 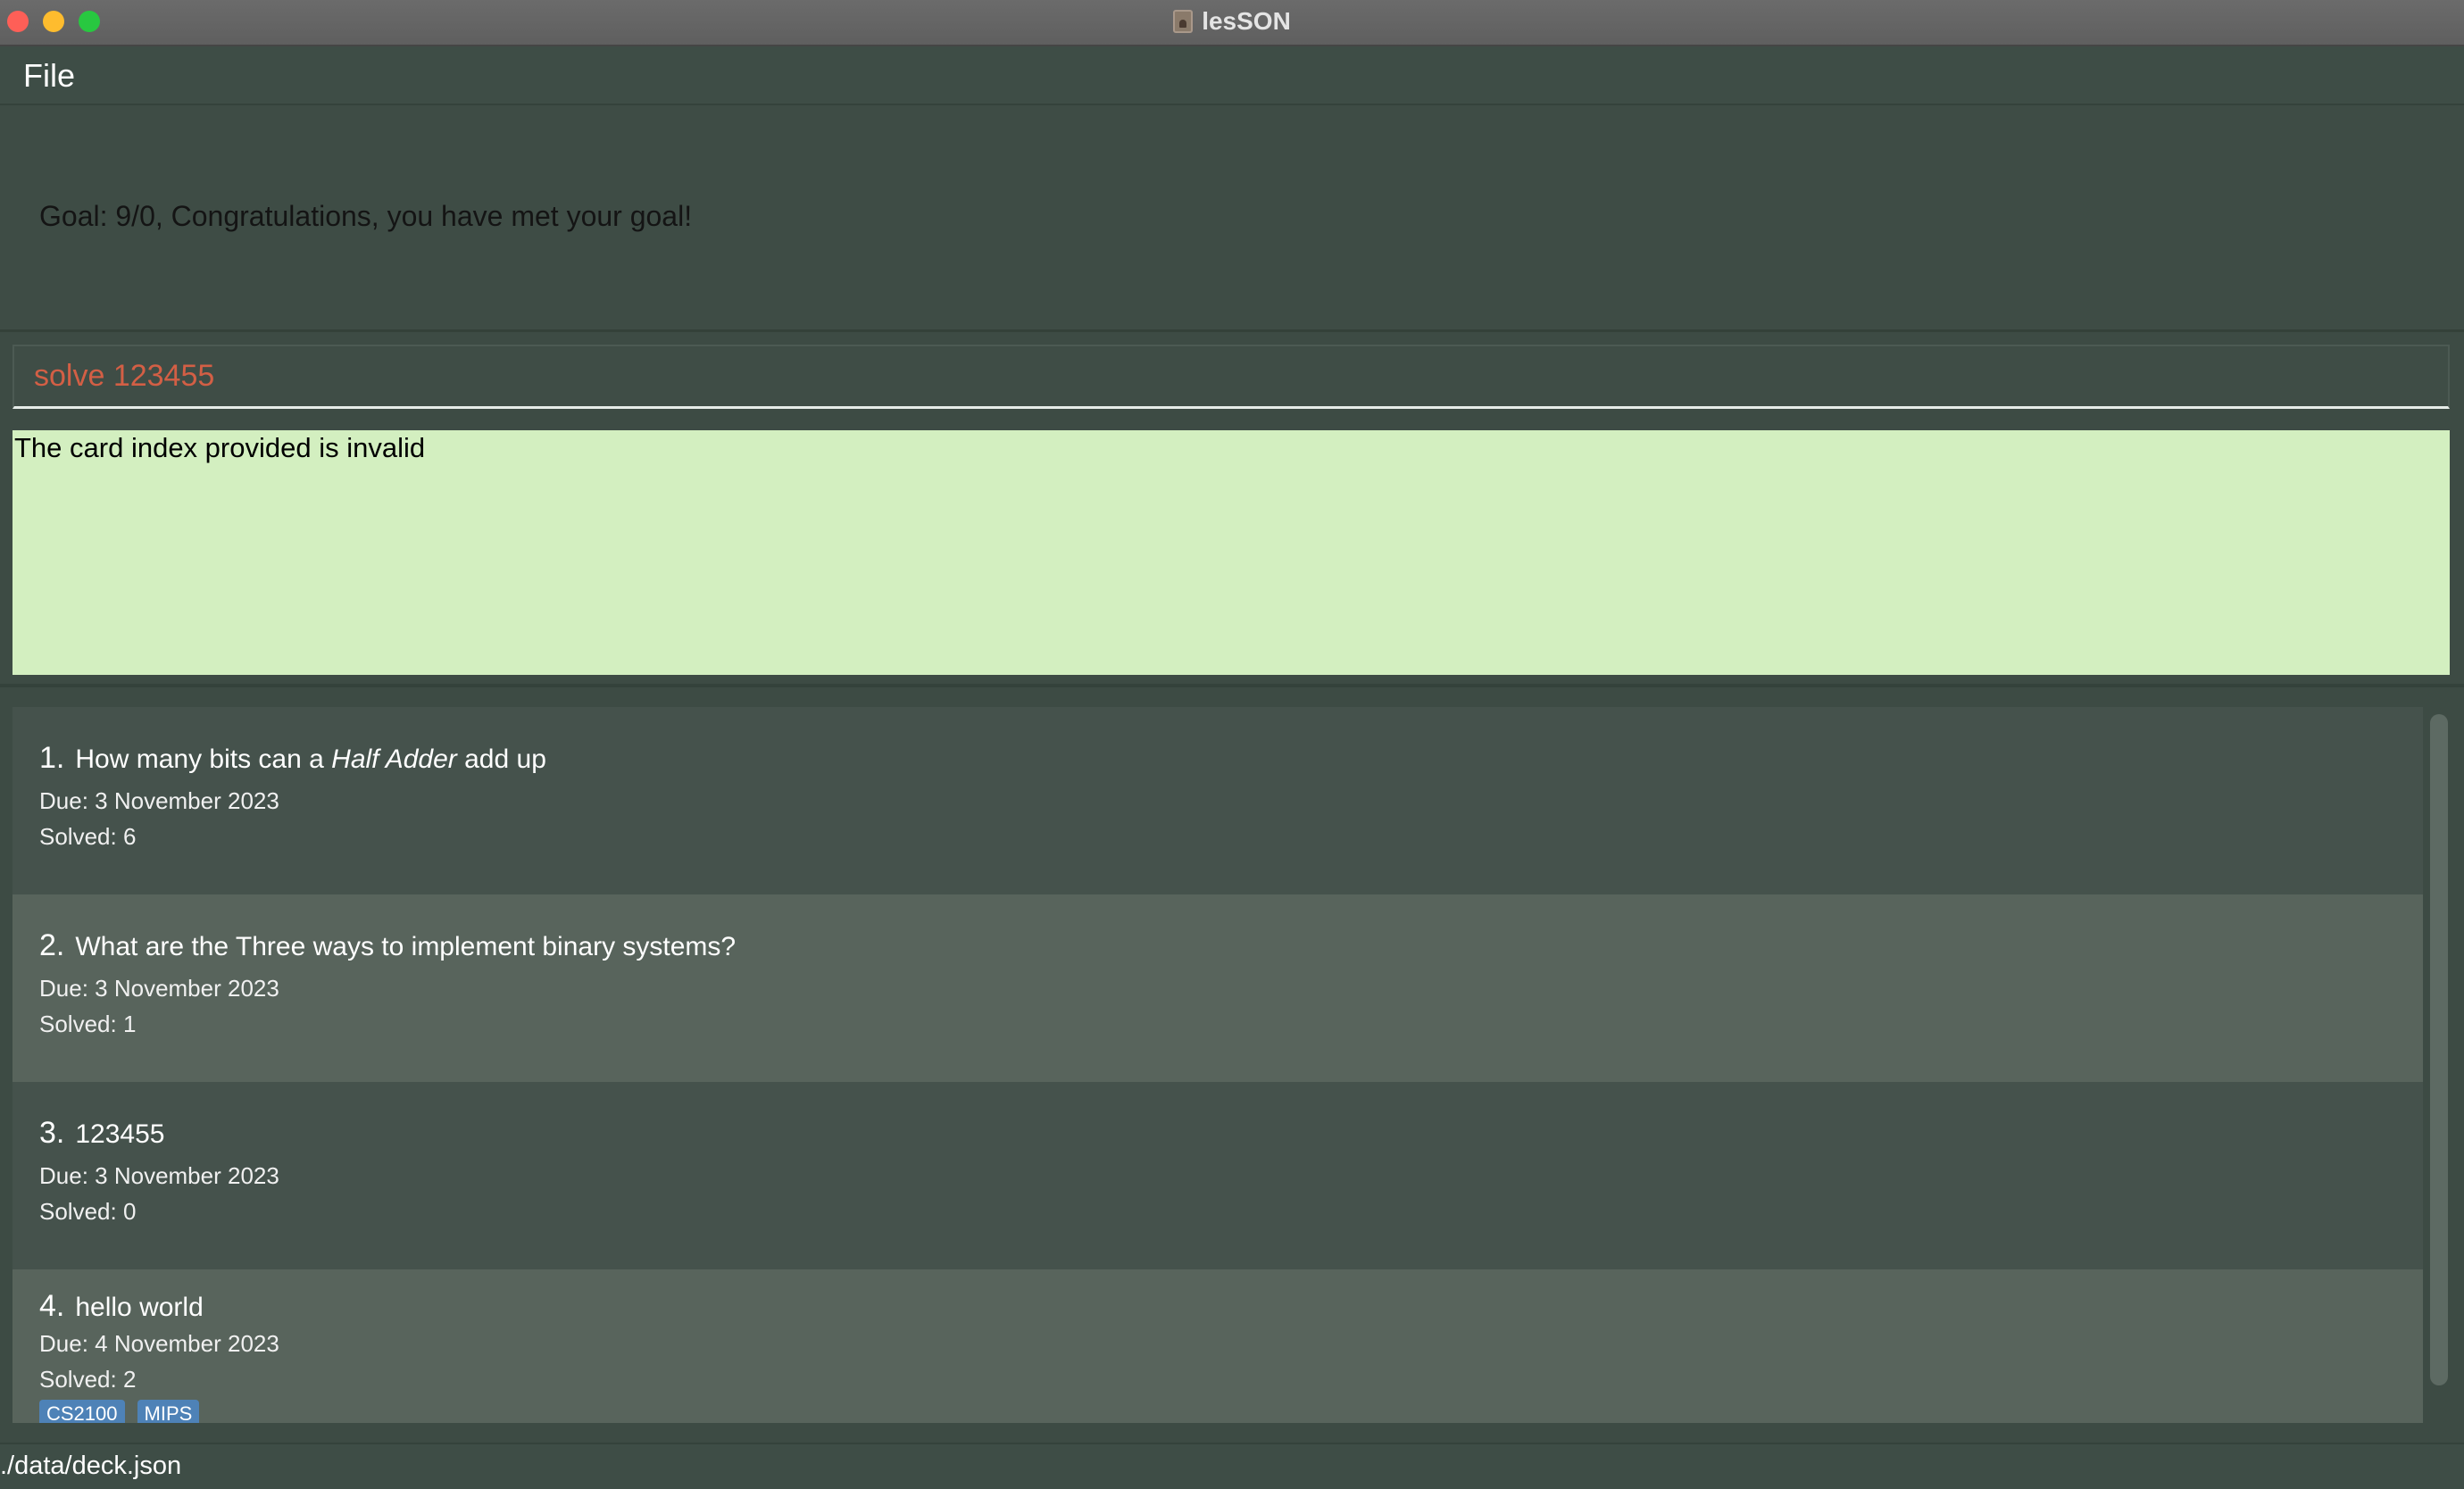 What do you see at coordinates (49, 76) in the screenshot?
I see `file-menu: File` at bounding box center [49, 76].